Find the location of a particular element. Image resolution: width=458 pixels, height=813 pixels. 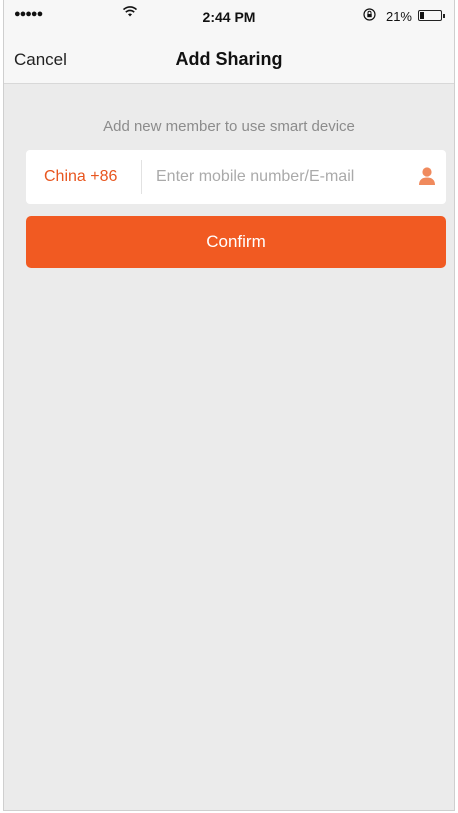

contact-input is located at coordinates (282, 177).